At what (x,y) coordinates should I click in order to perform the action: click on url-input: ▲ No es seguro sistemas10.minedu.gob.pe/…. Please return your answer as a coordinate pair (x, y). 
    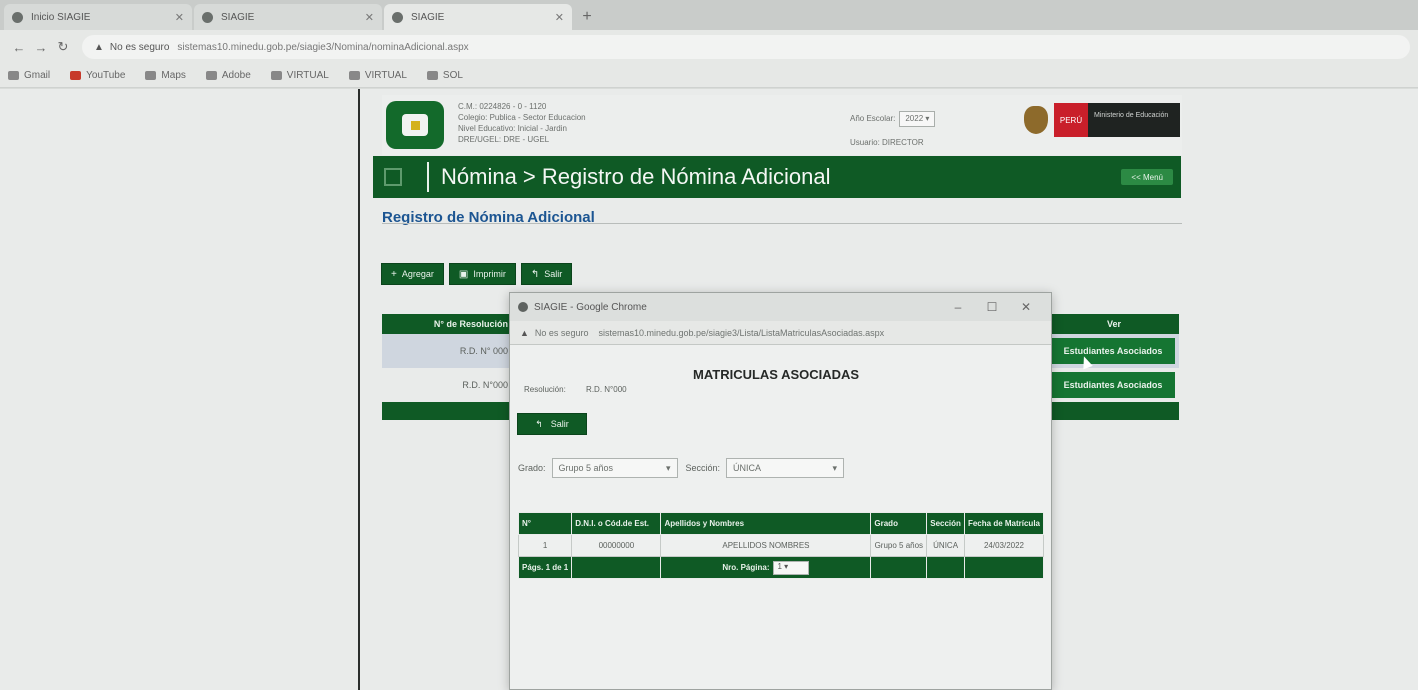
    Looking at the image, I should click on (746, 47).